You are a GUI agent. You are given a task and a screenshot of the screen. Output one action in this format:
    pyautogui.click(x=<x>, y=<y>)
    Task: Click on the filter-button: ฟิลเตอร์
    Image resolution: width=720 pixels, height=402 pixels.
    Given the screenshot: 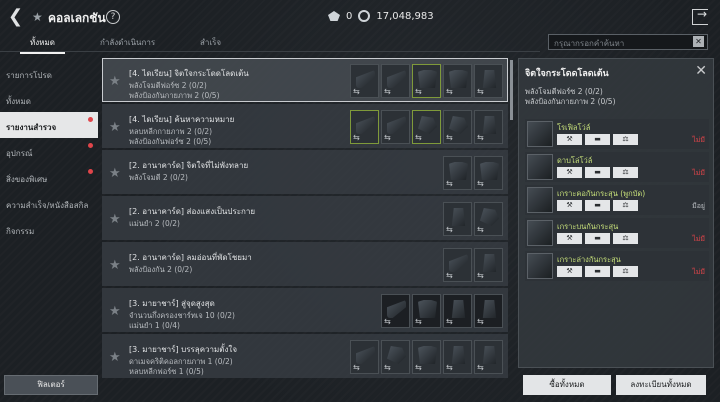 What is the action you would take?
    pyautogui.click(x=51, y=385)
    